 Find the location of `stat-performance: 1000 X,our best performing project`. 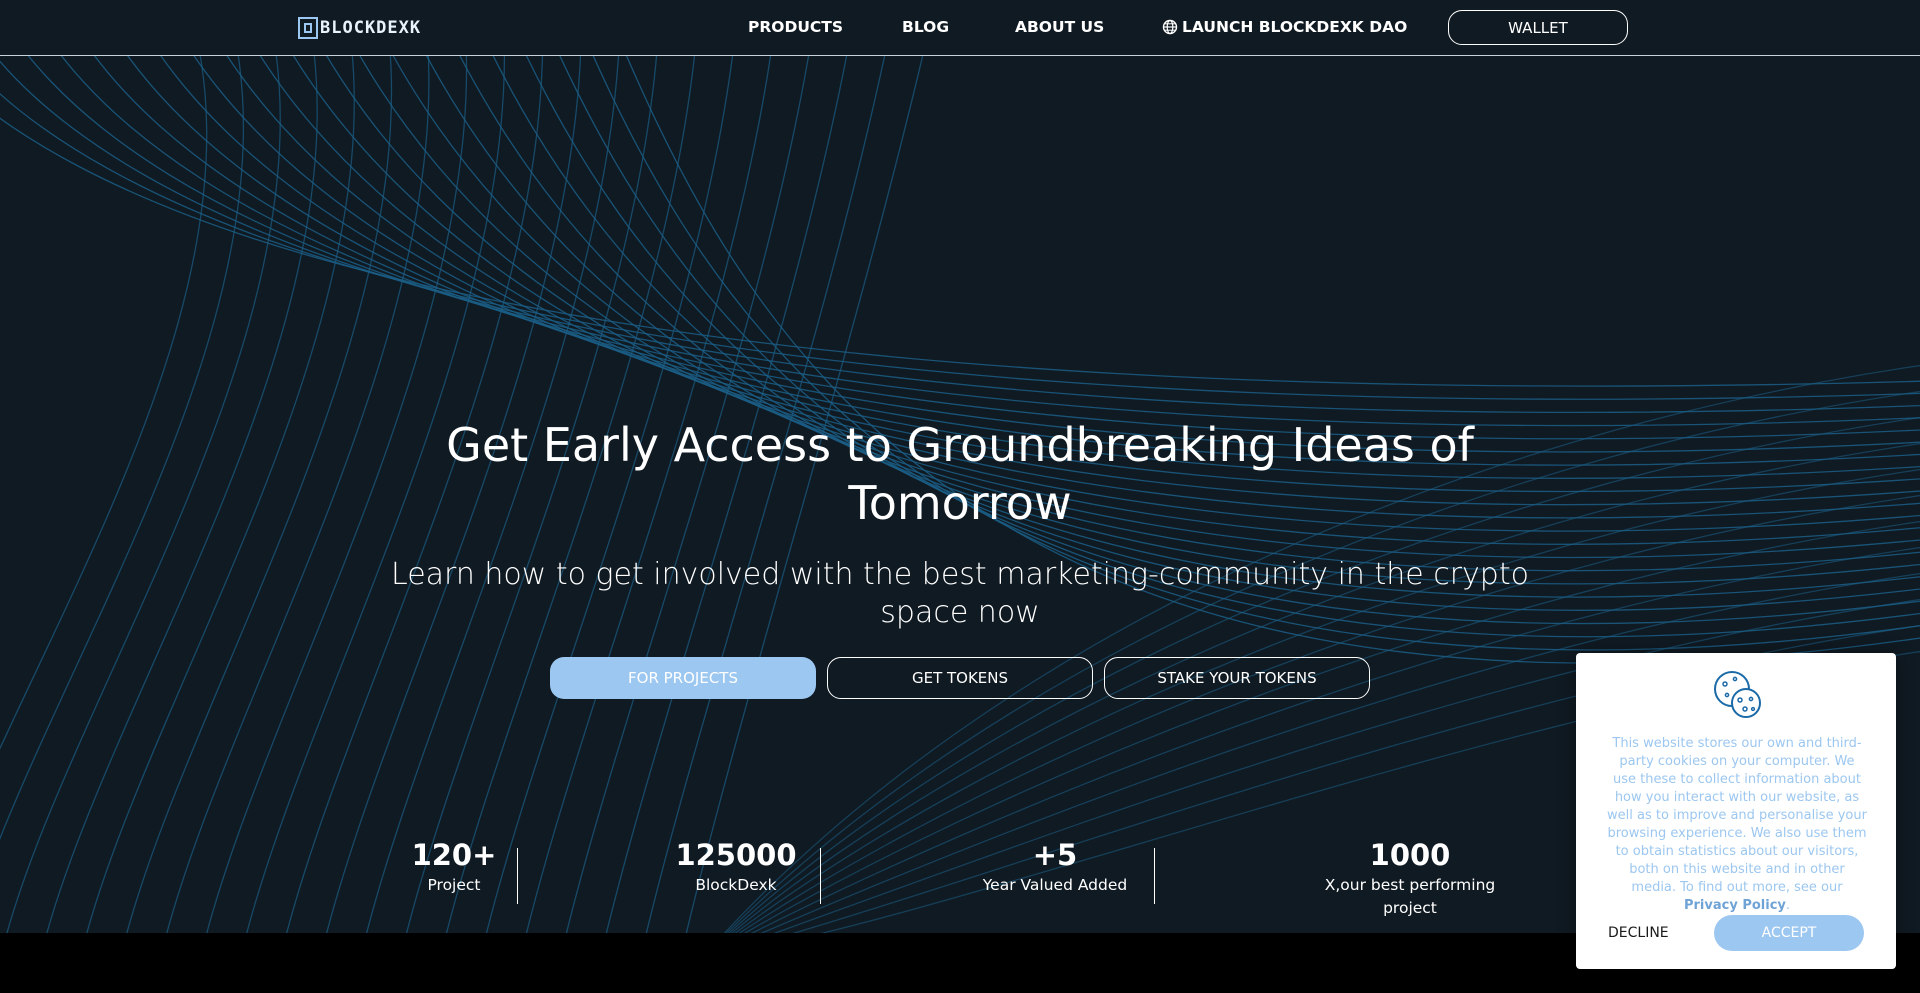

stat-performance: 1000 X,our best performing project is located at coordinates (1410, 879).